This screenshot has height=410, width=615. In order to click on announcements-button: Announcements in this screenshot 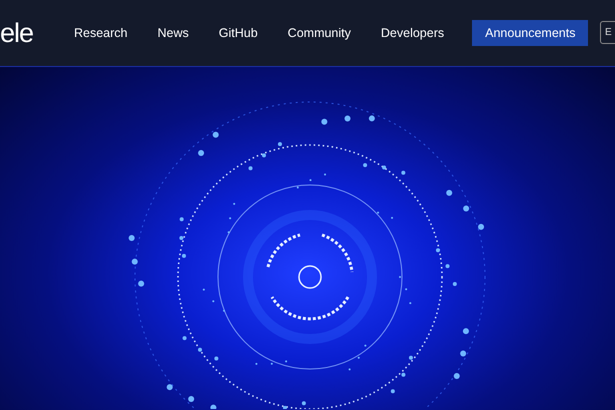, I will do `click(530, 33)`.